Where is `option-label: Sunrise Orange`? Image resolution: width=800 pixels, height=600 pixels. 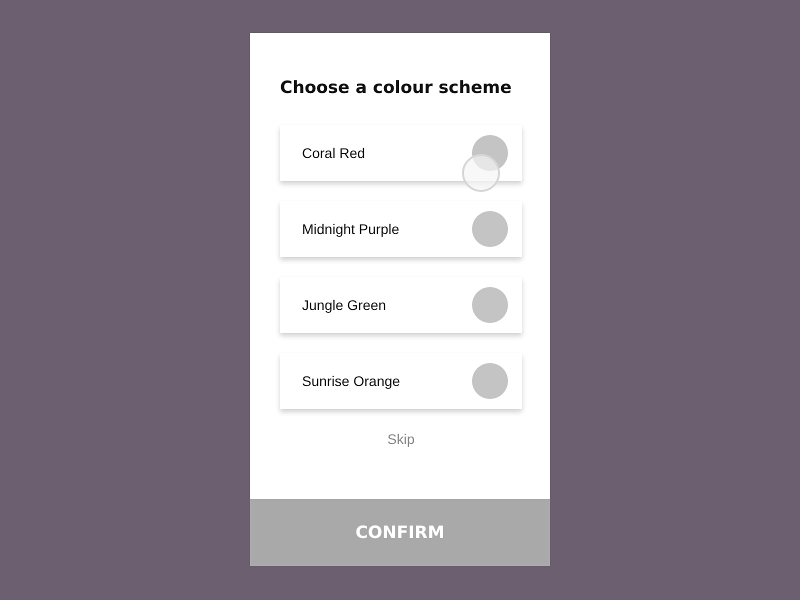 option-label: Sunrise Orange is located at coordinates (351, 381).